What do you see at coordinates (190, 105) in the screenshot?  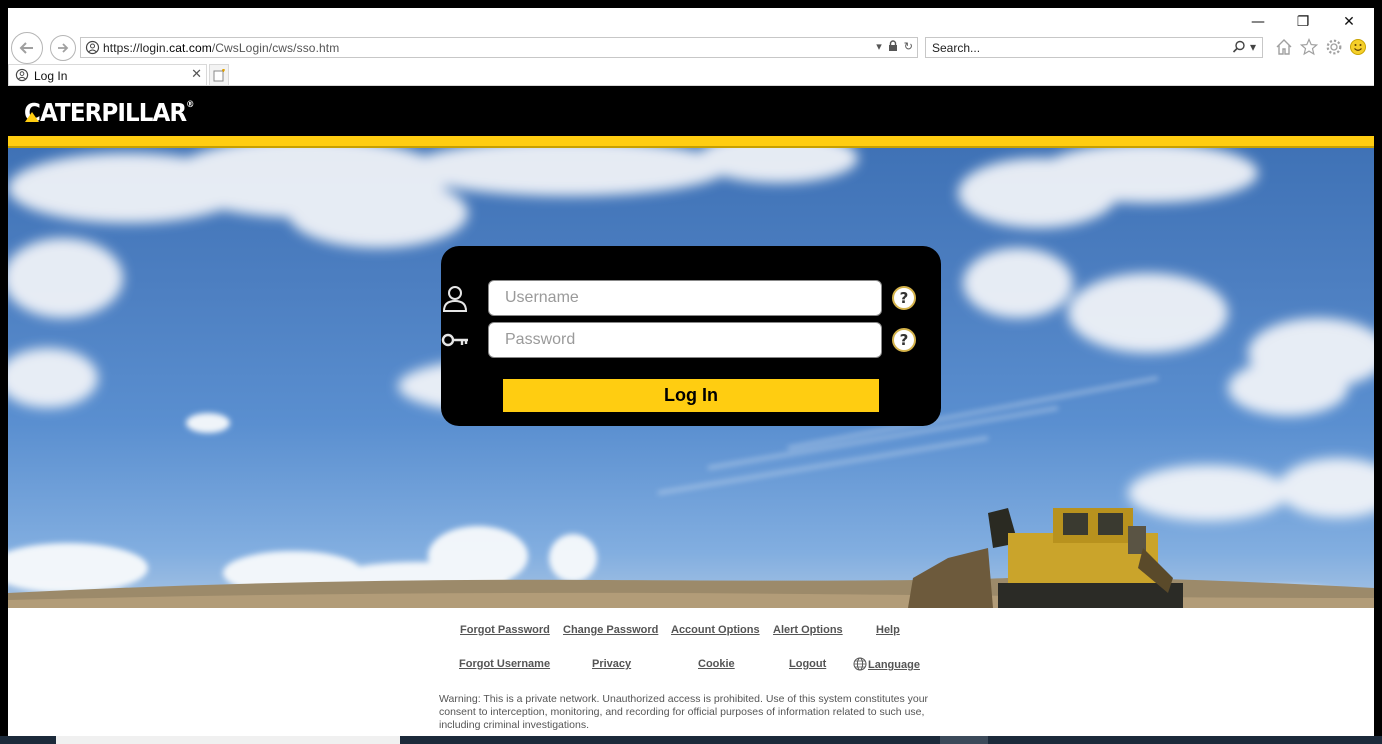 I see `registered-mark: ®` at bounding box center [190, 105].